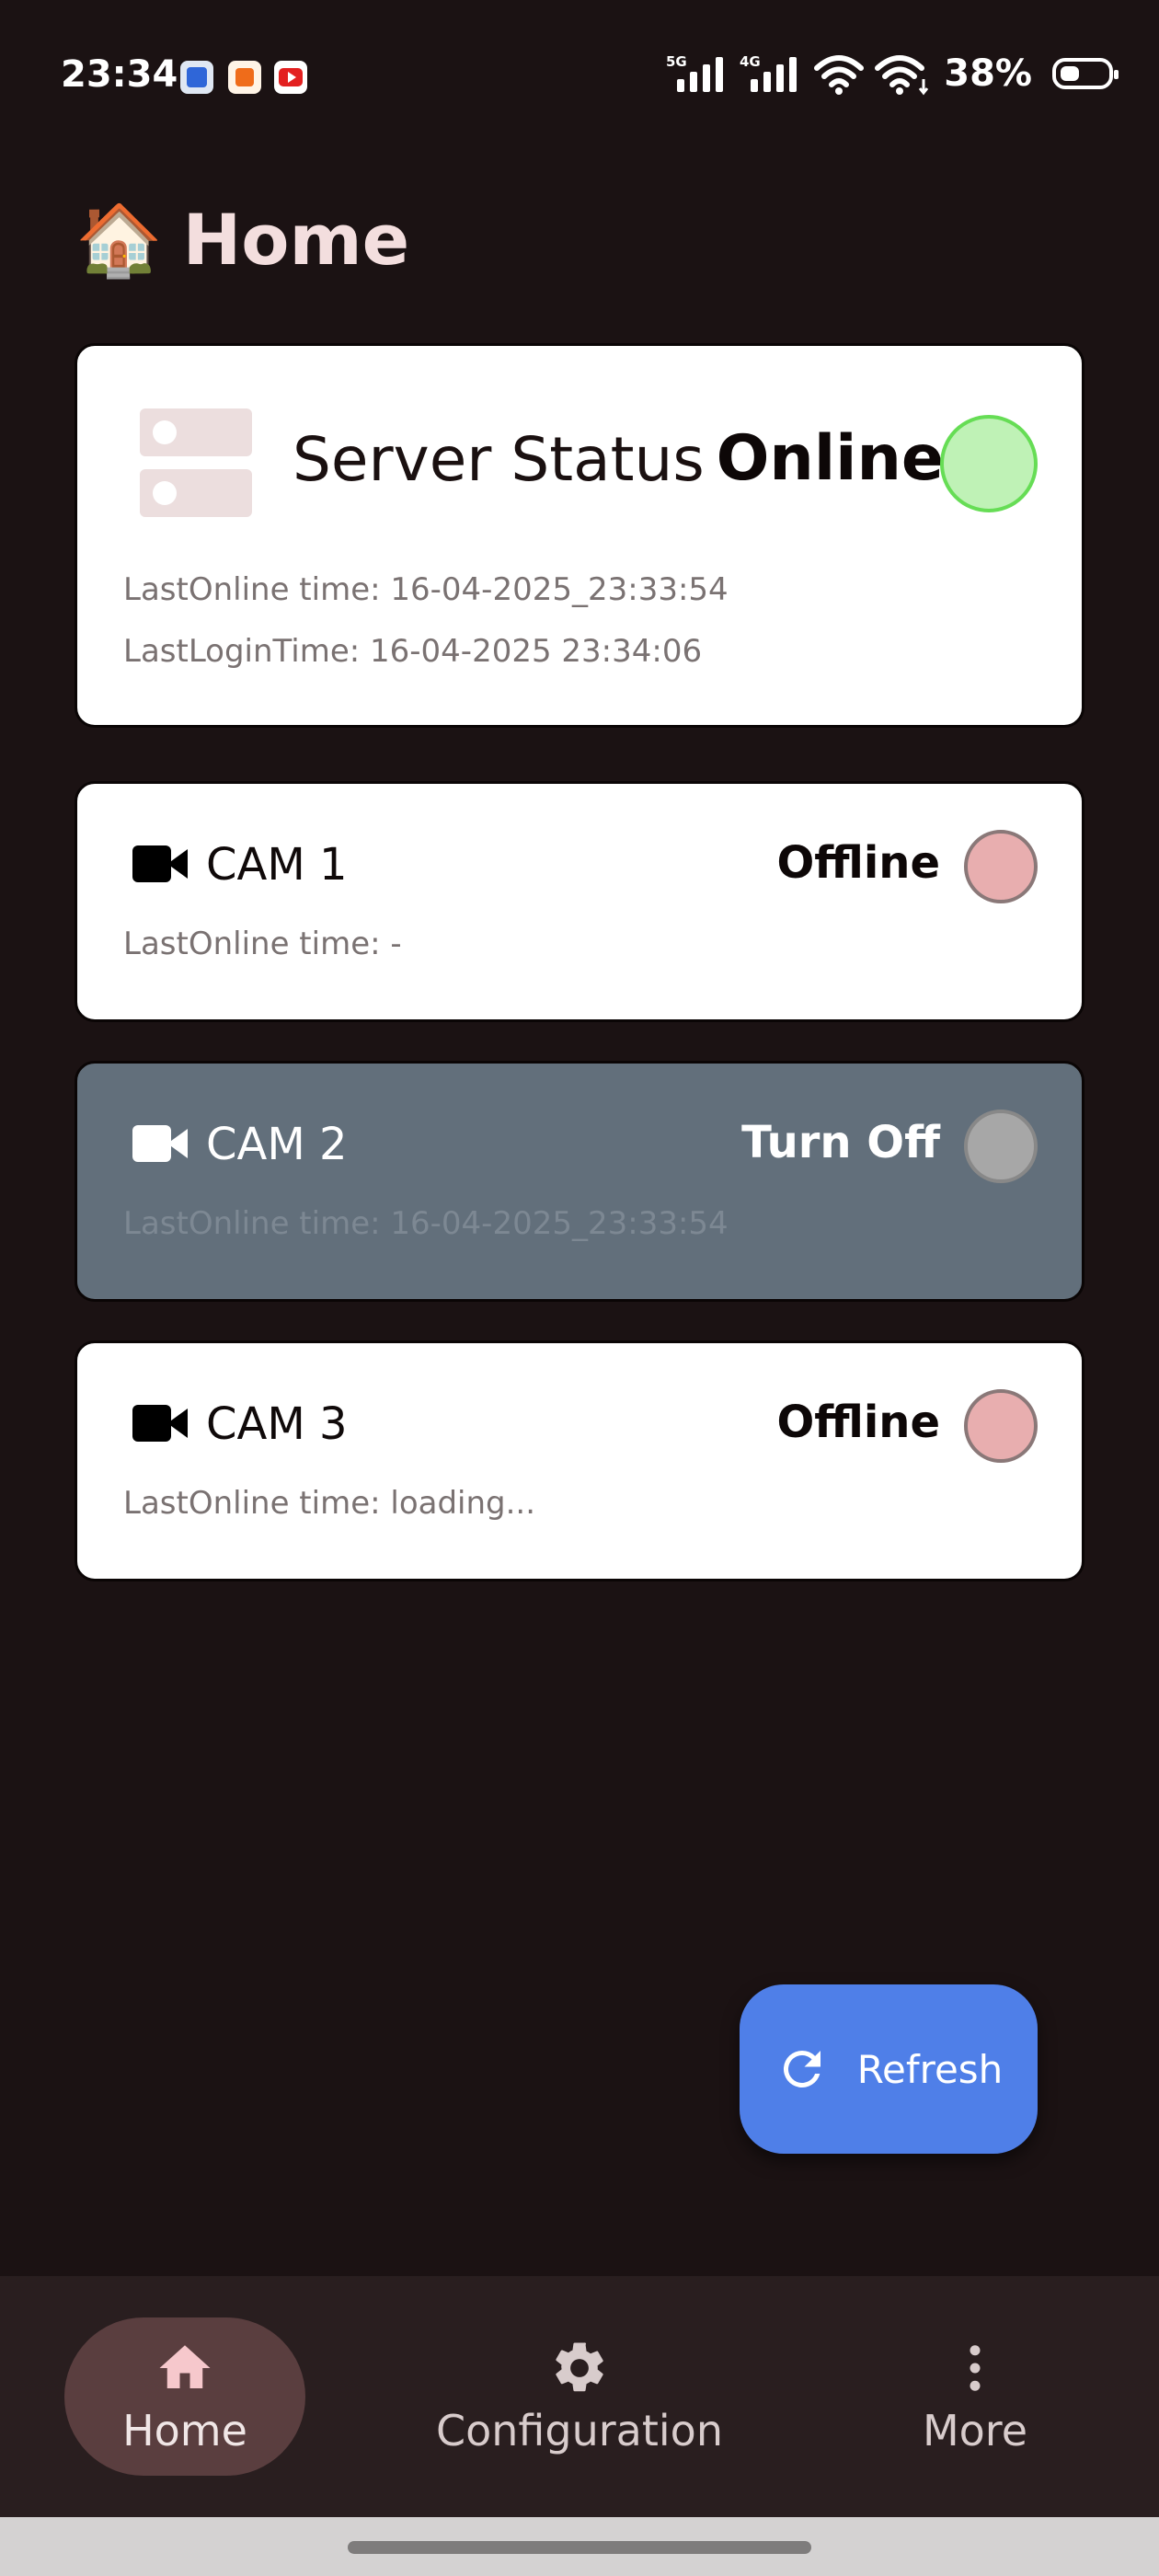 Image resolution: width=1159 pixels, height=2576 pixels. What do you see at coordinates (277, 1144) in the screenshot?
I see `camera-label: CAM 2` at bounding box center [277, 1144].